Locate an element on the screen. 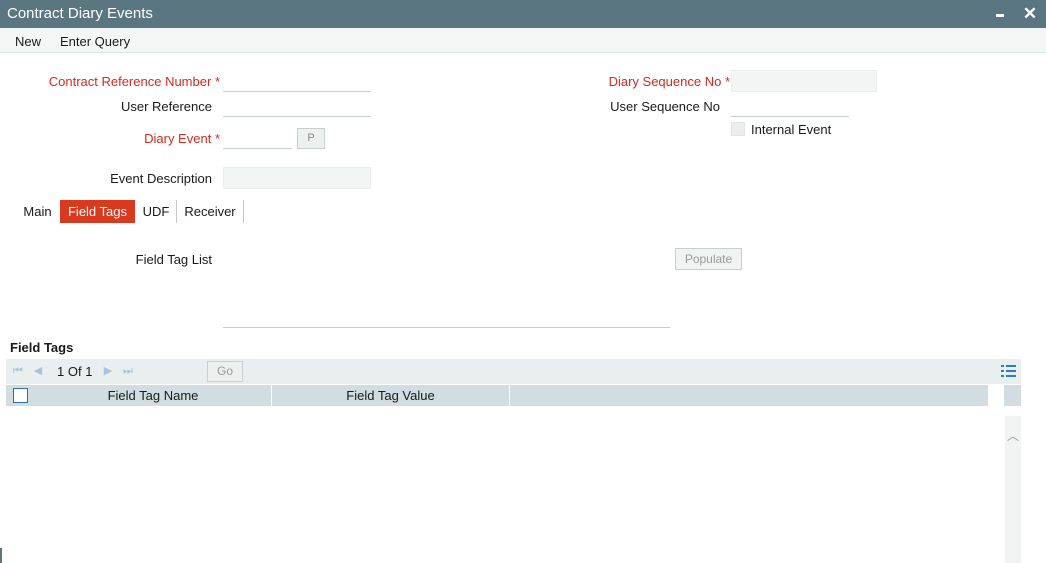 This screenshot has width=1046, height=563. internal-event-checkbox is located at coordinates (738, 129).